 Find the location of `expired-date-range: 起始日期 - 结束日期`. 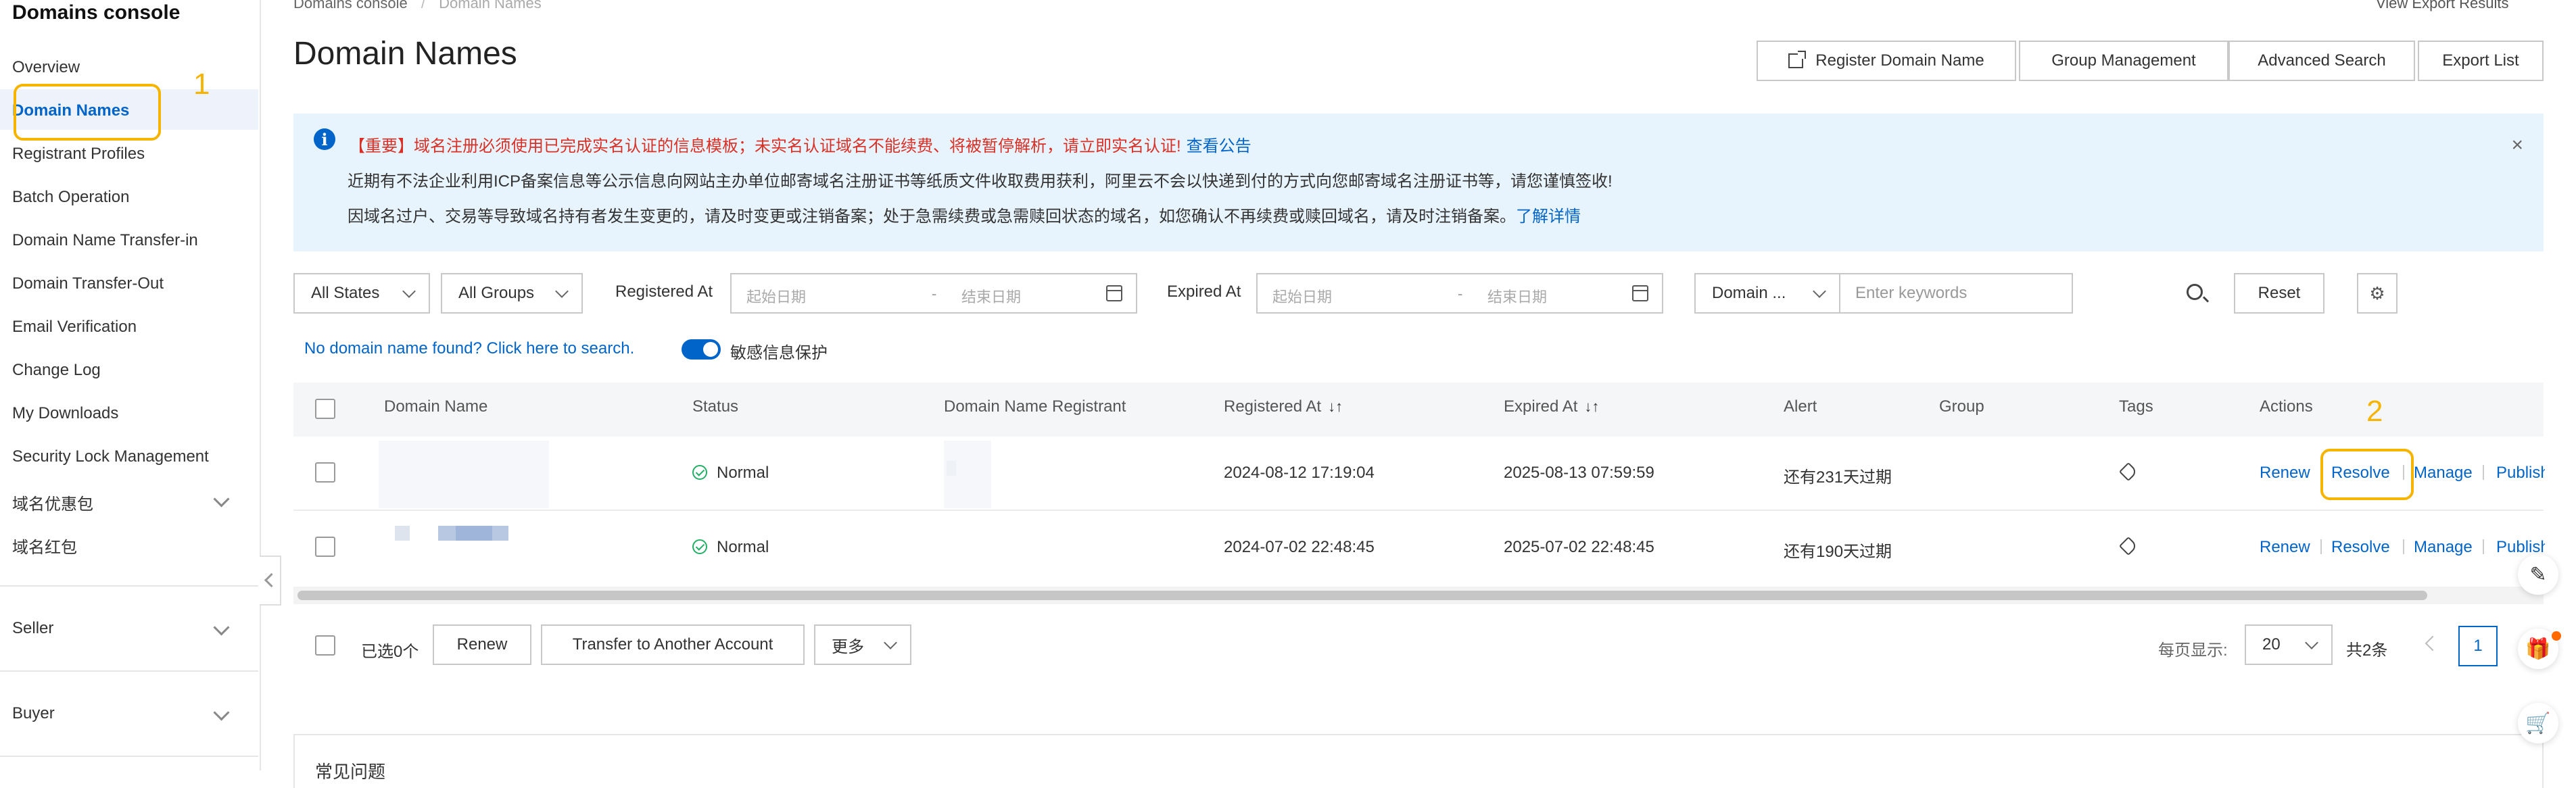

expired-date-range: 起始日期 - 结束日期 is located at coordinates (1459, 293).